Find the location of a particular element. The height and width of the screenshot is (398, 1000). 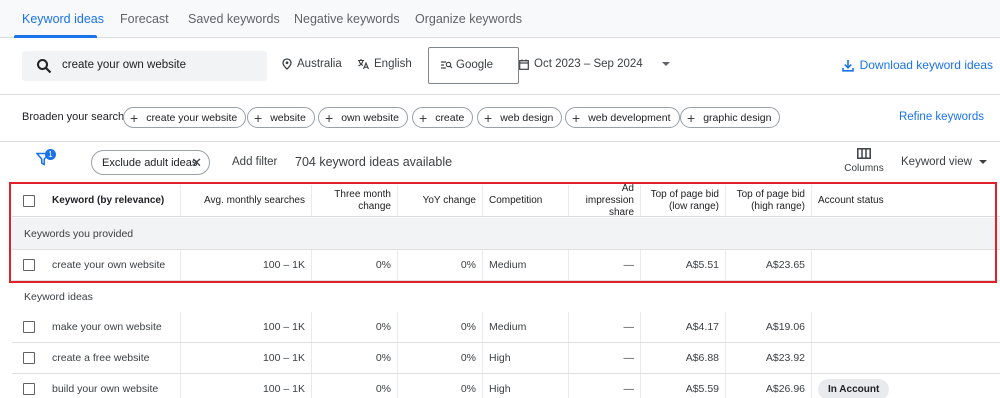

low-bid-cell: A$5.59 is located at coordinates (683, 386).